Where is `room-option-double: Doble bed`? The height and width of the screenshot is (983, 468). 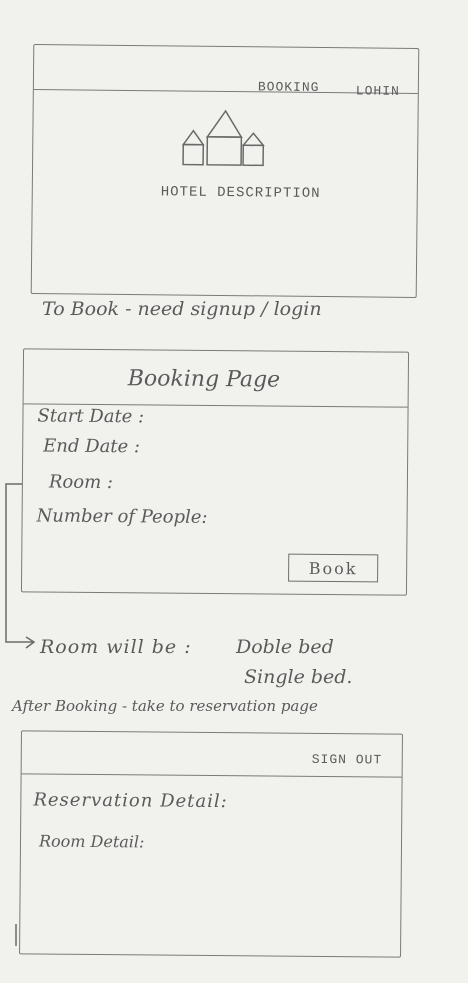 room-option-double: Doble bed is located at coordinates (285, 647).